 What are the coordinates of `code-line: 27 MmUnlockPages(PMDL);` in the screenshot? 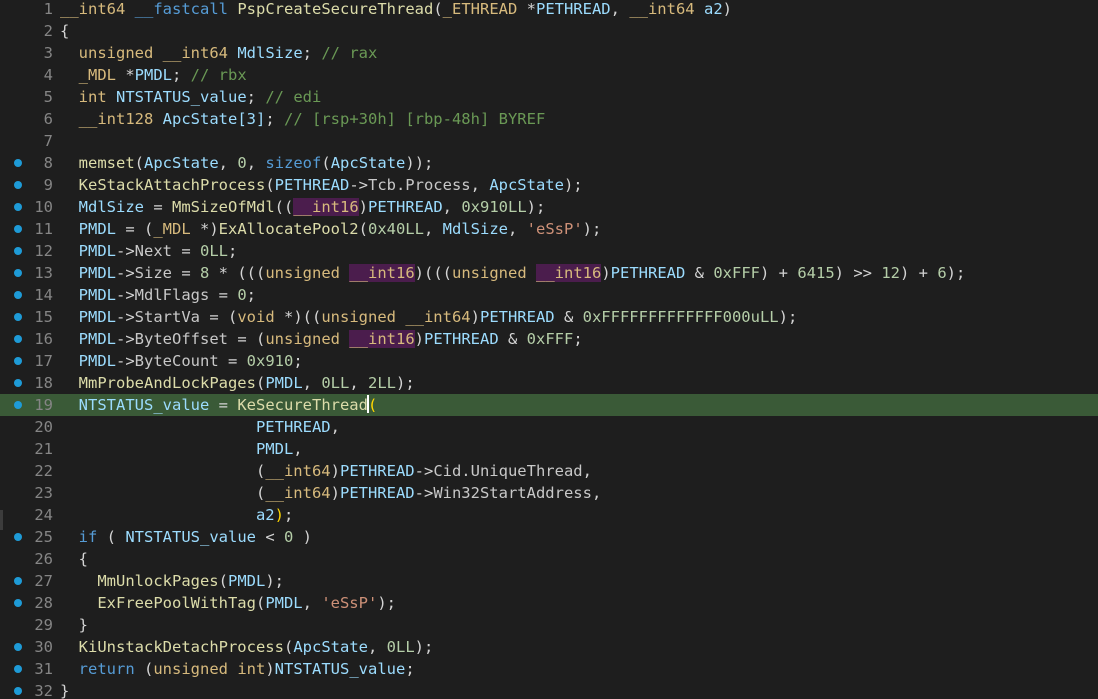 It's located at (549, 581).